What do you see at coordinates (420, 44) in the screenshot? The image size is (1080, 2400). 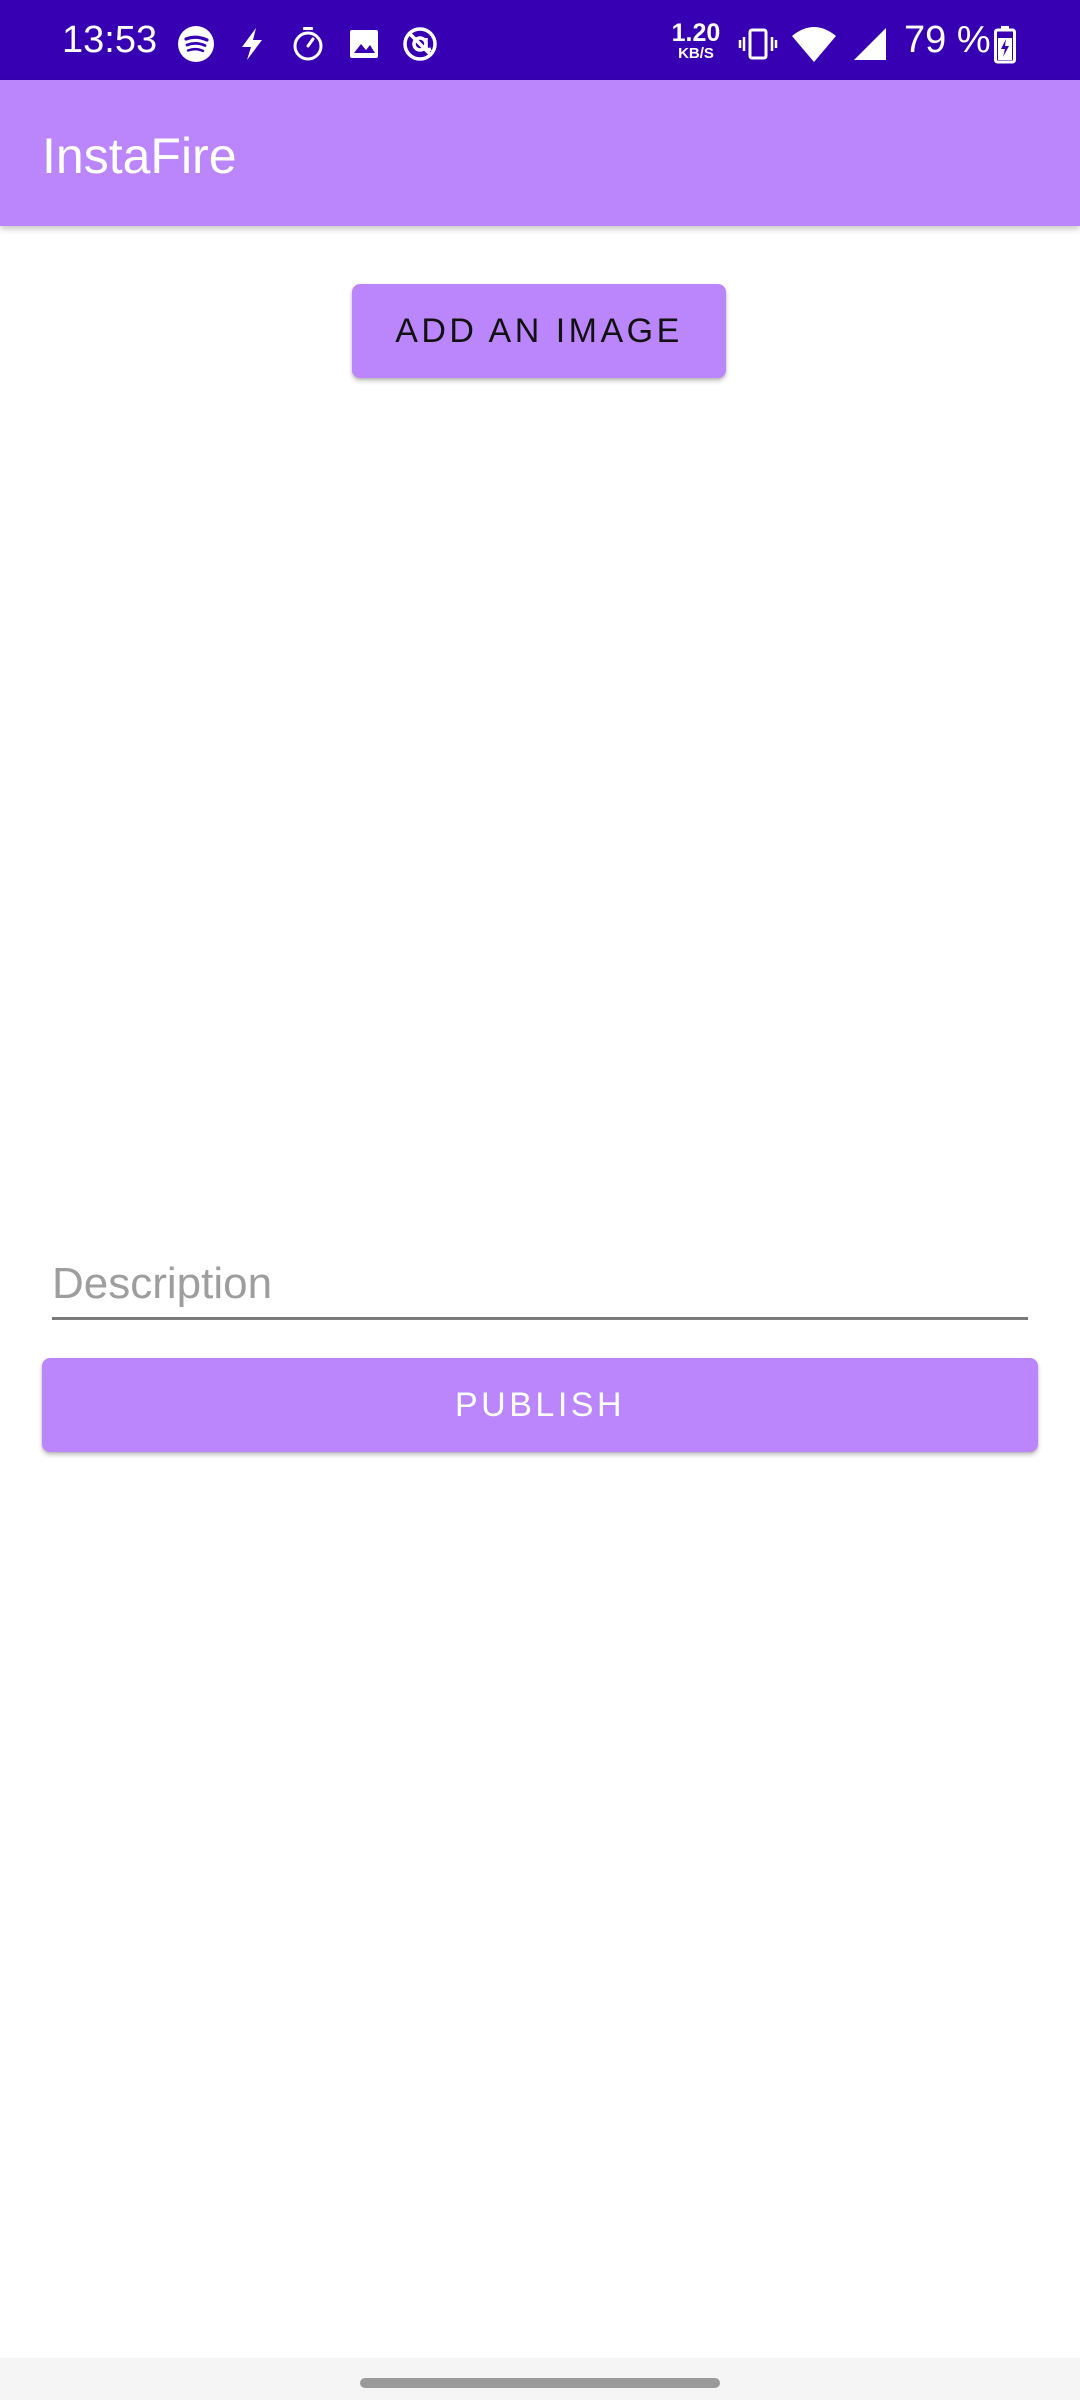 I see `at-sign-icon` at bounding box center [420, 44].